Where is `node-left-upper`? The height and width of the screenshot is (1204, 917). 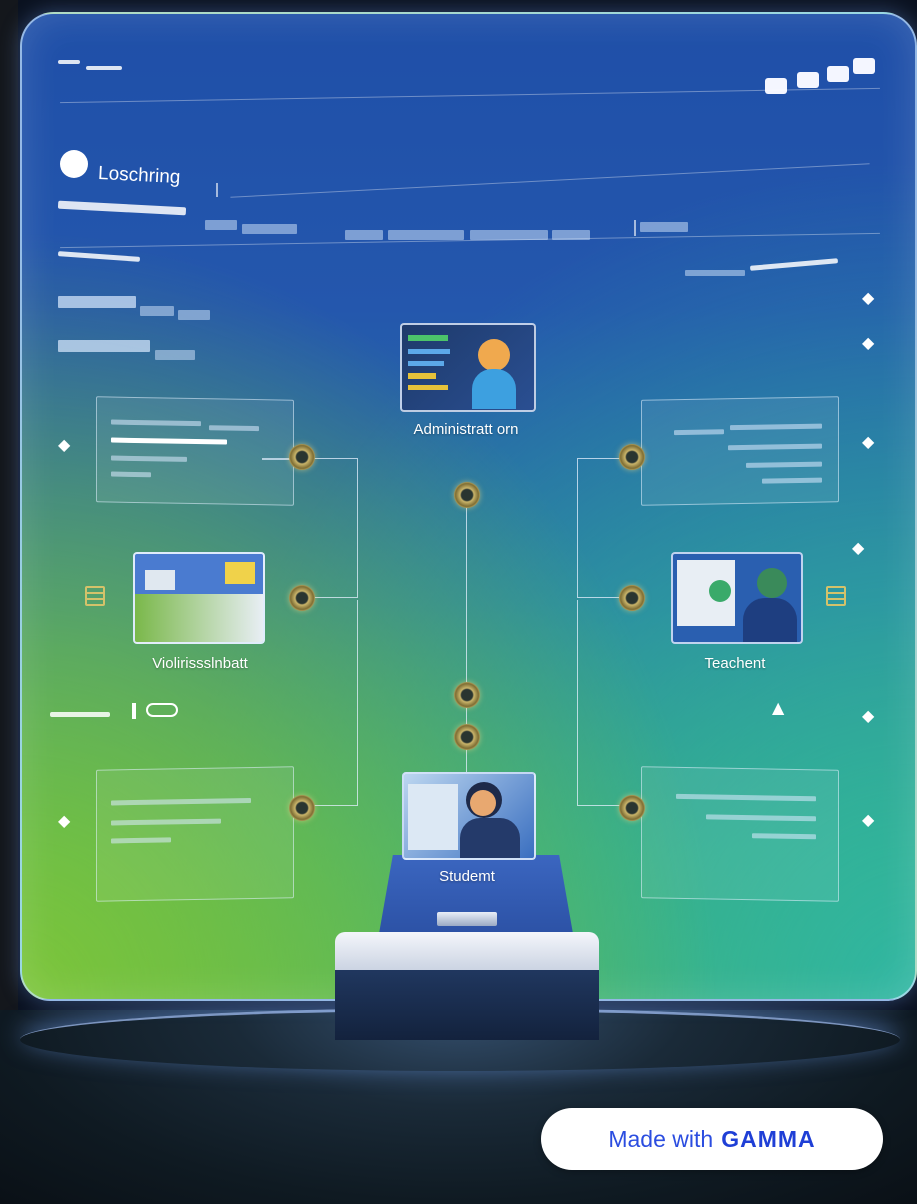 node-left-upper is located at coordinates (302, 457).